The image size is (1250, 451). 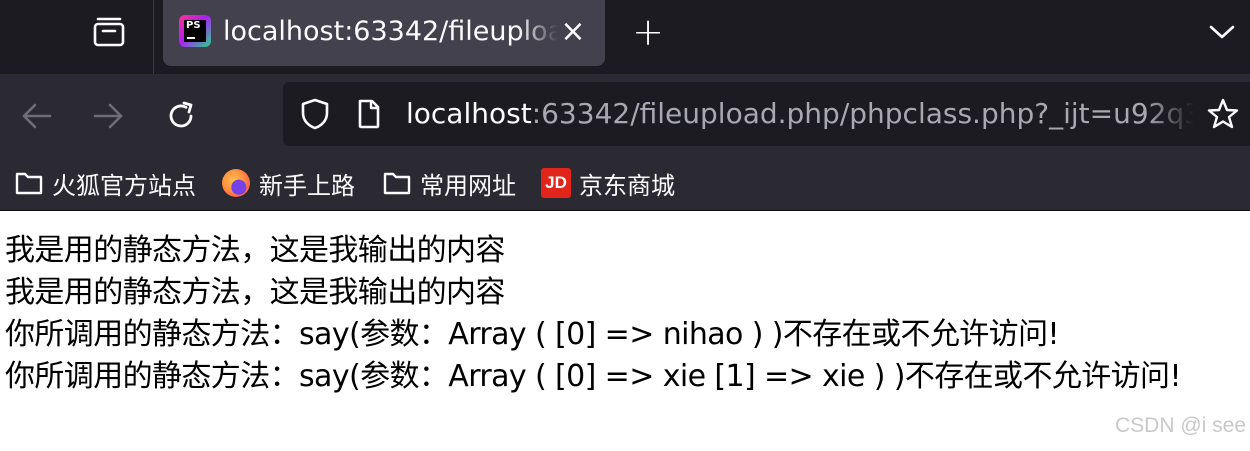 I want to click on bookmark-jd-mall: JD 京东商城, so click(x=608, y=183).